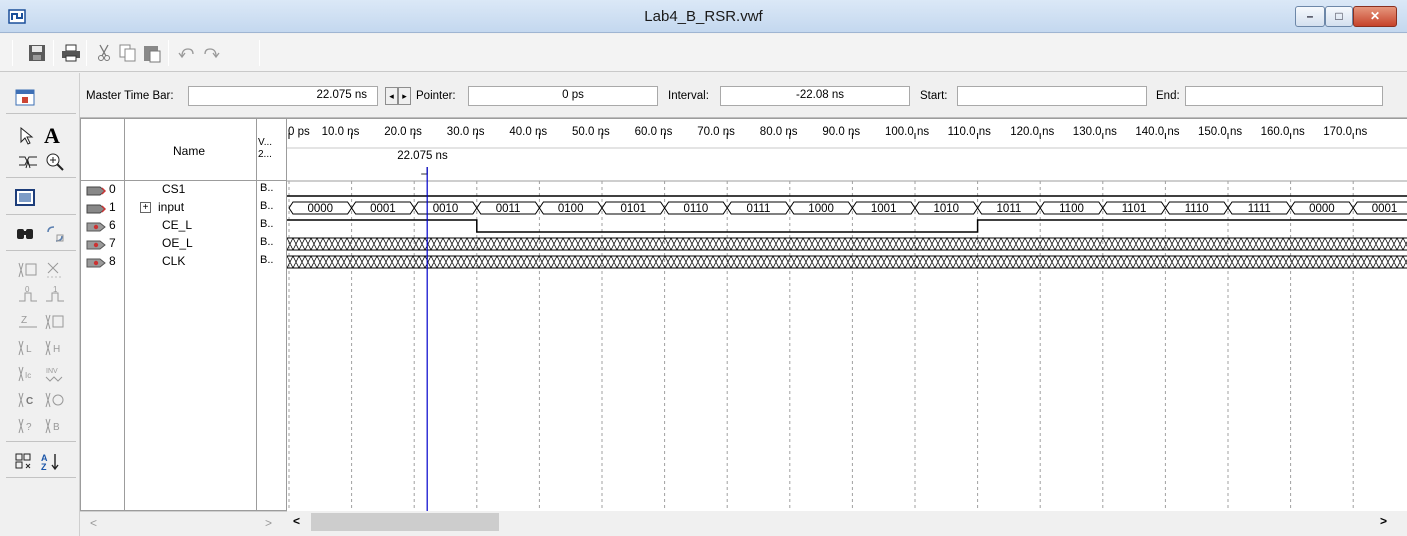  What do you see at coordinates (55, 400) in the screenshot?
I see `arbitrary-value-icon` at bounding box center [55, 400].